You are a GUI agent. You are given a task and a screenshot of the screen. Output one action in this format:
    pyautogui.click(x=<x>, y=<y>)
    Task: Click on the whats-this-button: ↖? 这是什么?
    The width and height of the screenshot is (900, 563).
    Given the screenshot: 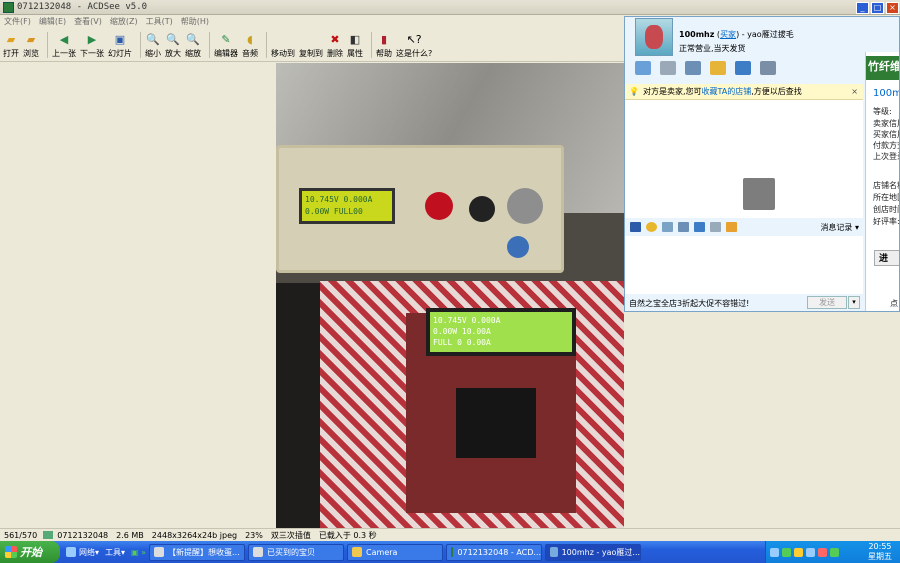 What is the action you would take?
    pyautogui.click(x=414, y=44)
    